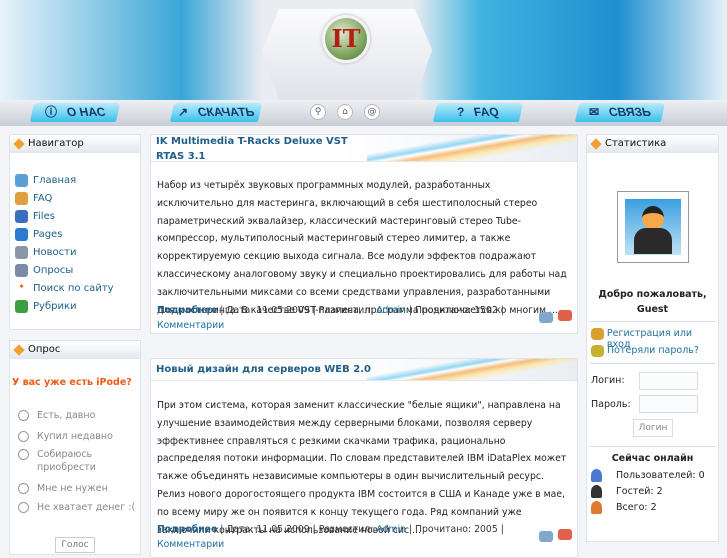 The width and height of the screenshot is (727, 558). I want to click on download-icon: ↗, so click(182, 112).